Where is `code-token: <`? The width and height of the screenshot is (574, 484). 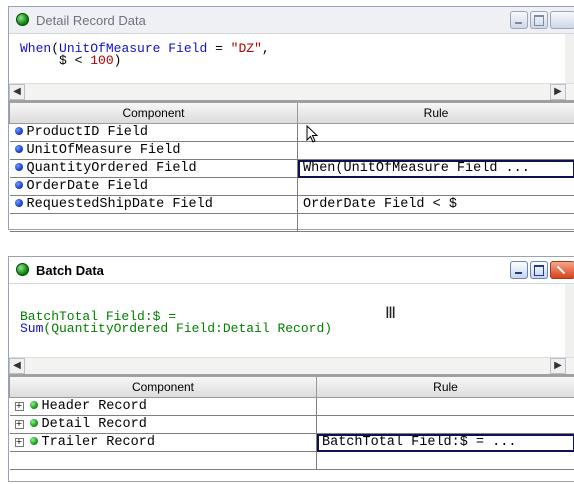 code-token: < is located at coordinates (82, 60).